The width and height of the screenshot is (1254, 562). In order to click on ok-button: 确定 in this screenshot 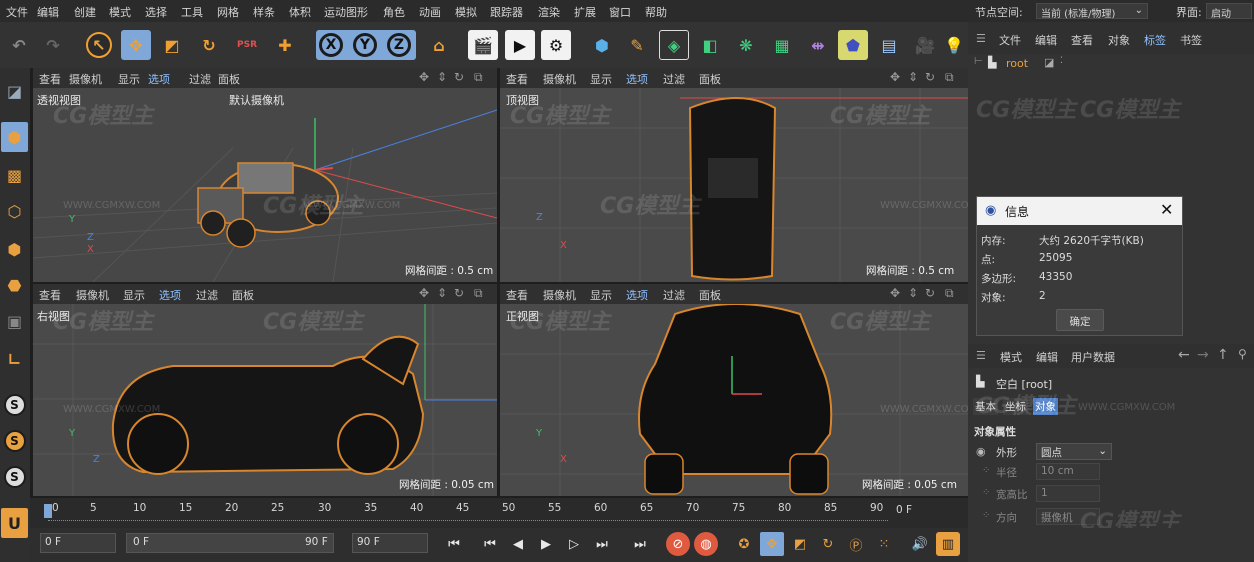, I will do `click(1080, 320)`.